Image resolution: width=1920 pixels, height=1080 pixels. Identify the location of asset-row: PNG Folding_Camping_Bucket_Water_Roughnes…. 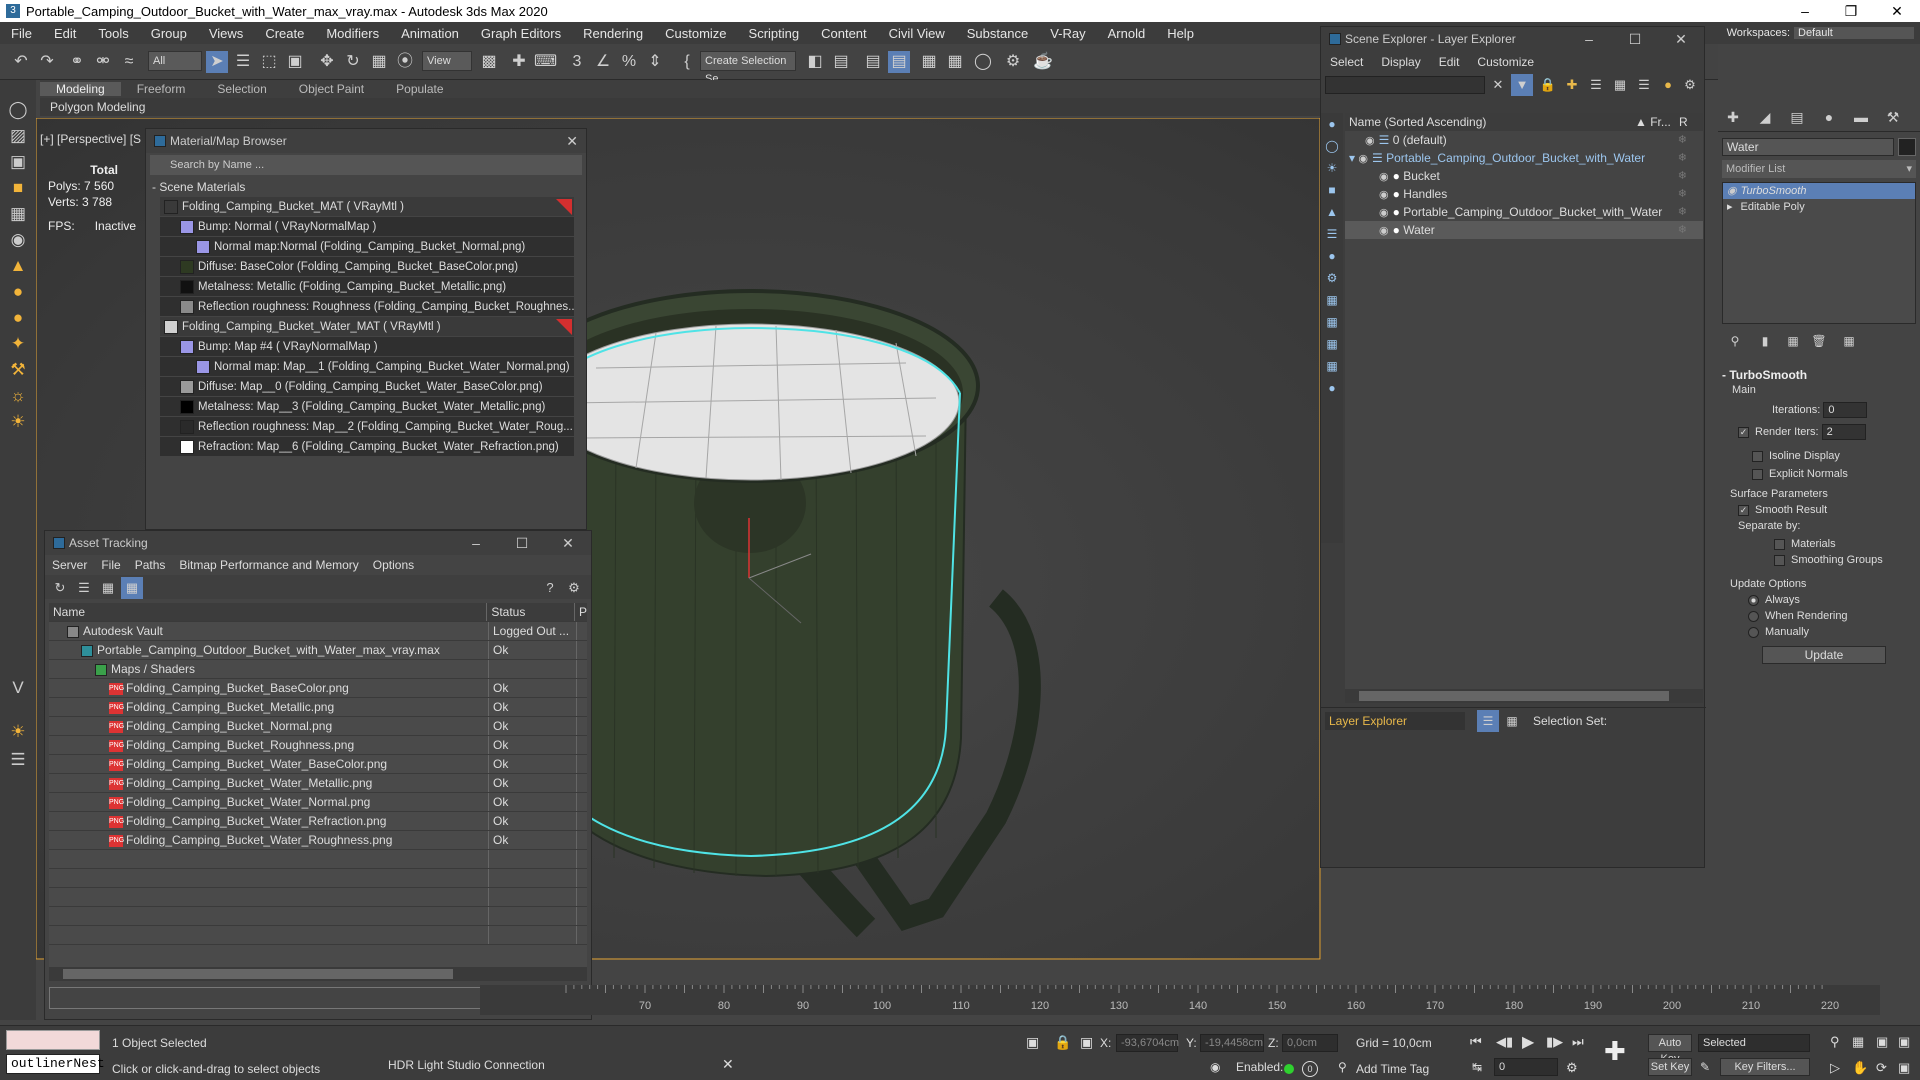
(318, 840).